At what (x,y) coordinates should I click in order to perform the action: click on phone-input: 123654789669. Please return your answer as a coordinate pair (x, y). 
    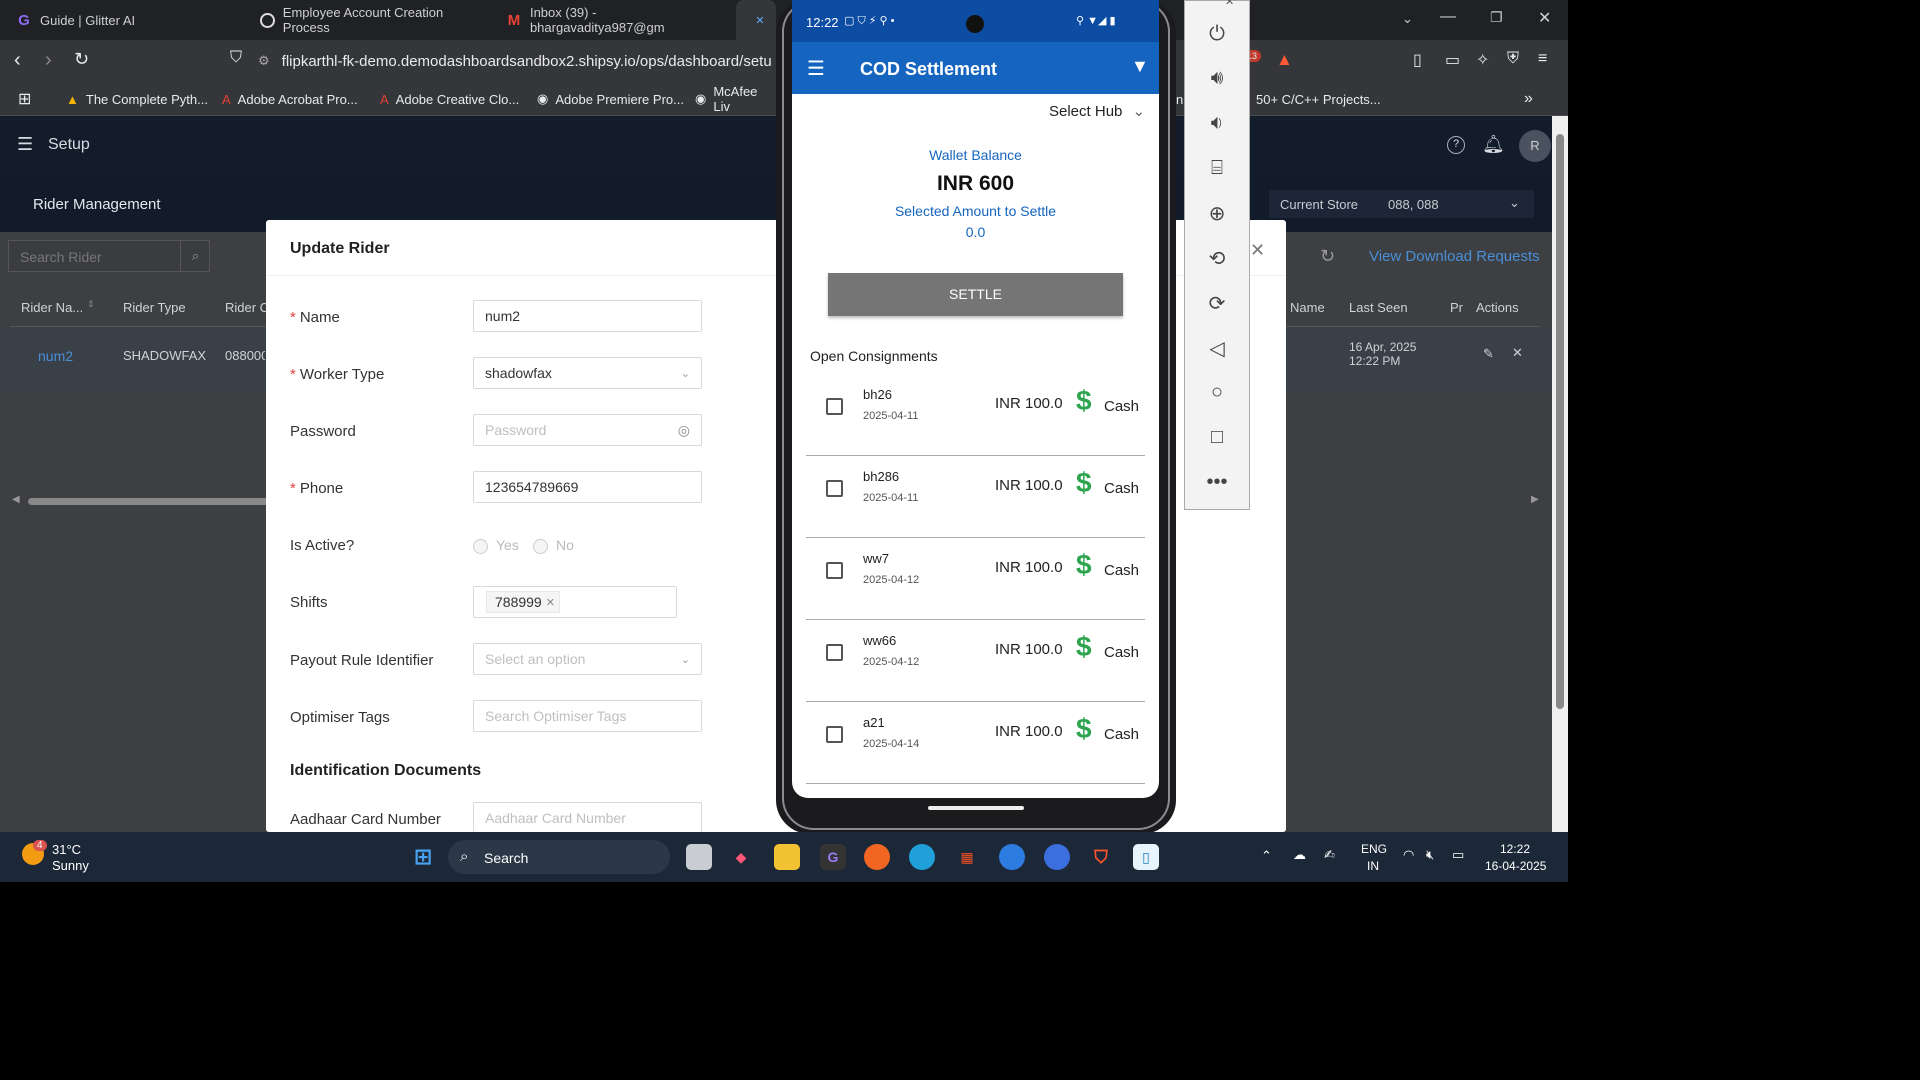
    Looking at the image, I should click on (587, 487).